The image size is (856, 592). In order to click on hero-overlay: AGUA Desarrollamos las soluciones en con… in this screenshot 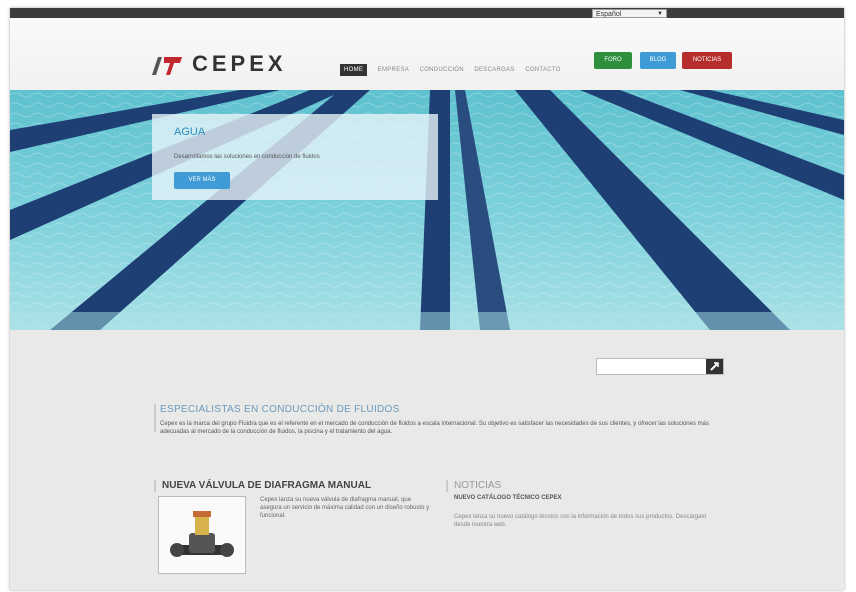, I will do `click(295, 157)`.